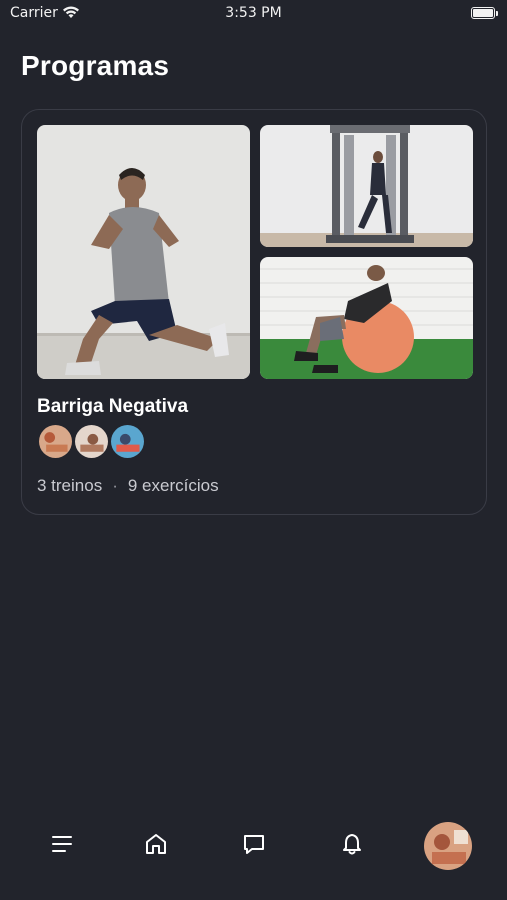 Image resolution: width=507 pixels, height=900 pixels. Describe the element at coordinates (113, 406) in the screenshot. I see `program-name: Barriga Negativa` at that location.